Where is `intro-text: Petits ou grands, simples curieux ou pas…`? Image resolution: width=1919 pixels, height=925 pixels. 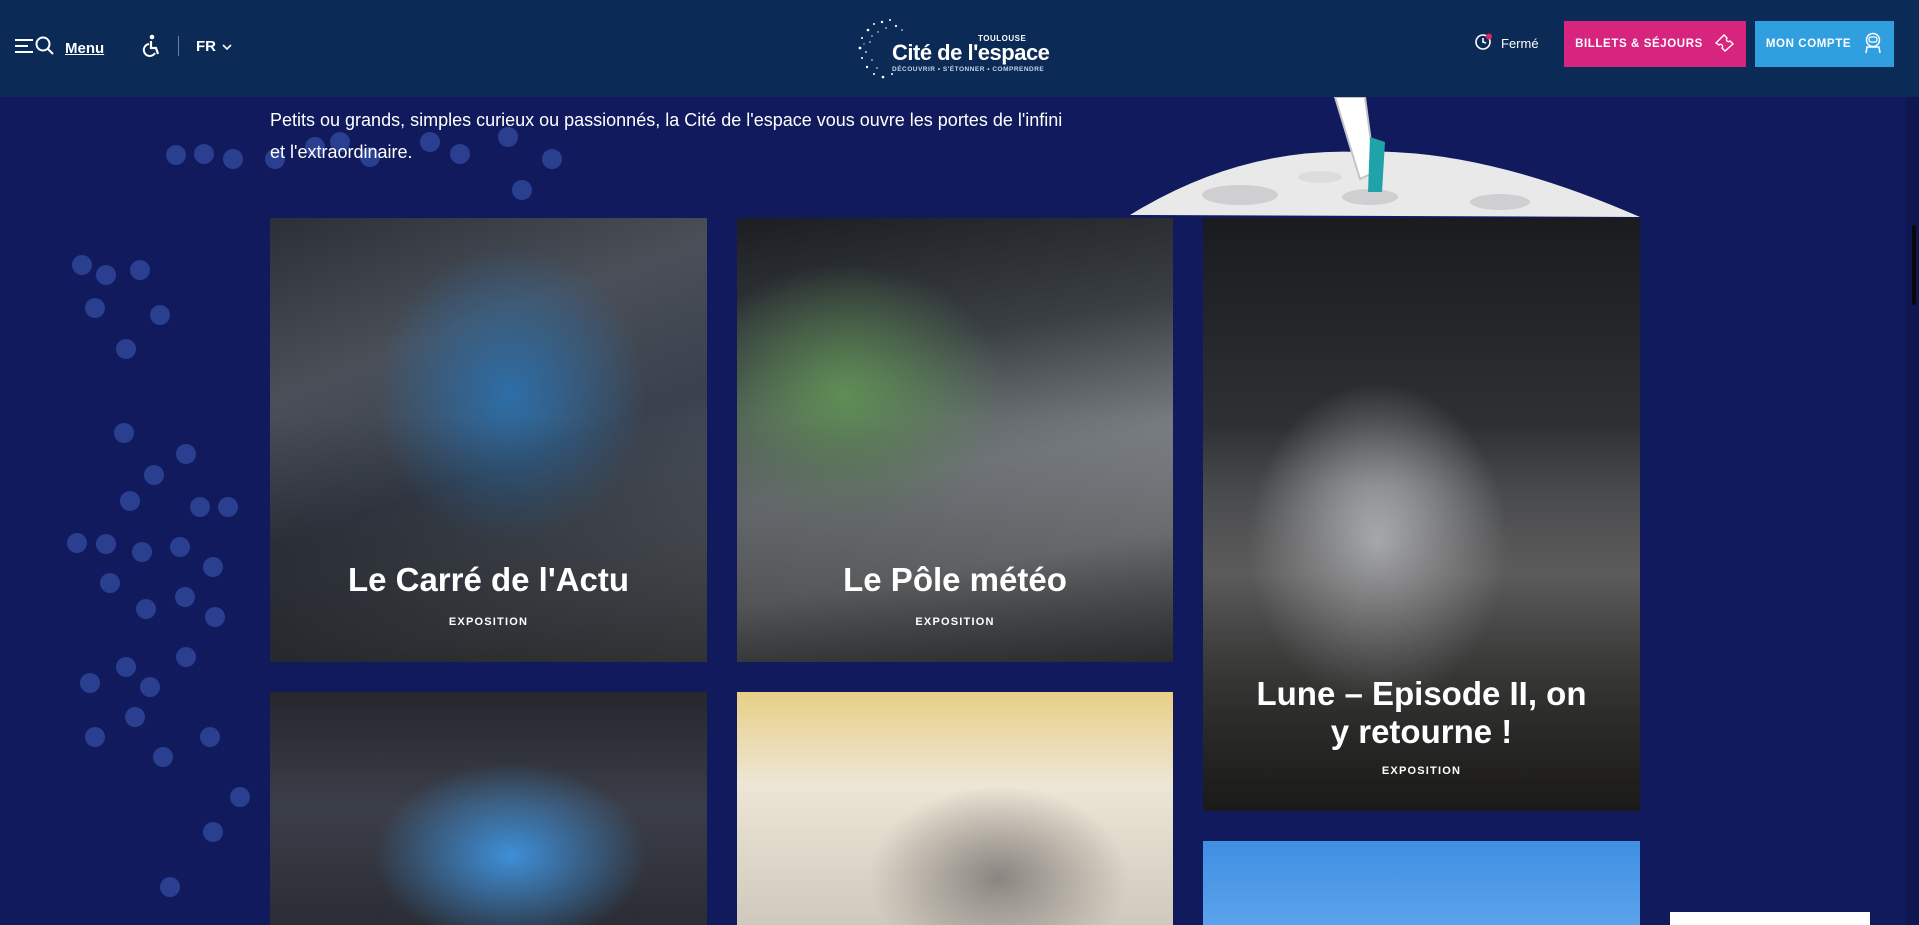
intro-text: Petits ou grands, simples curieux ou pas… is located at coordinates (666, 136).